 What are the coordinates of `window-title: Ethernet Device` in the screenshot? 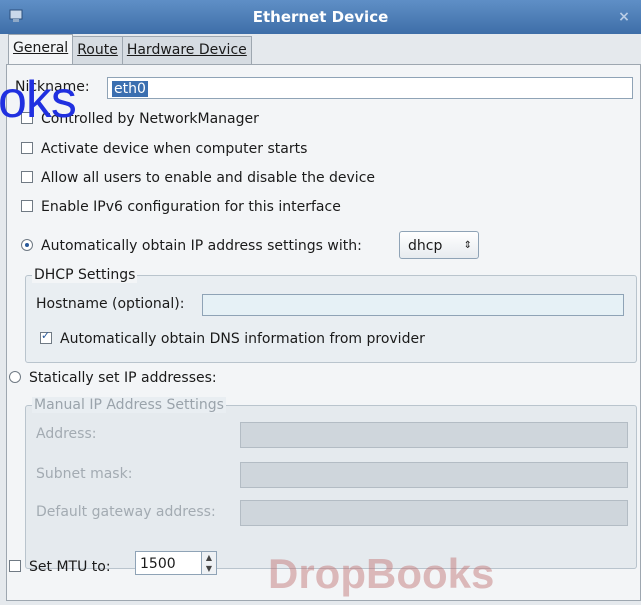 It's located at (320, 17).